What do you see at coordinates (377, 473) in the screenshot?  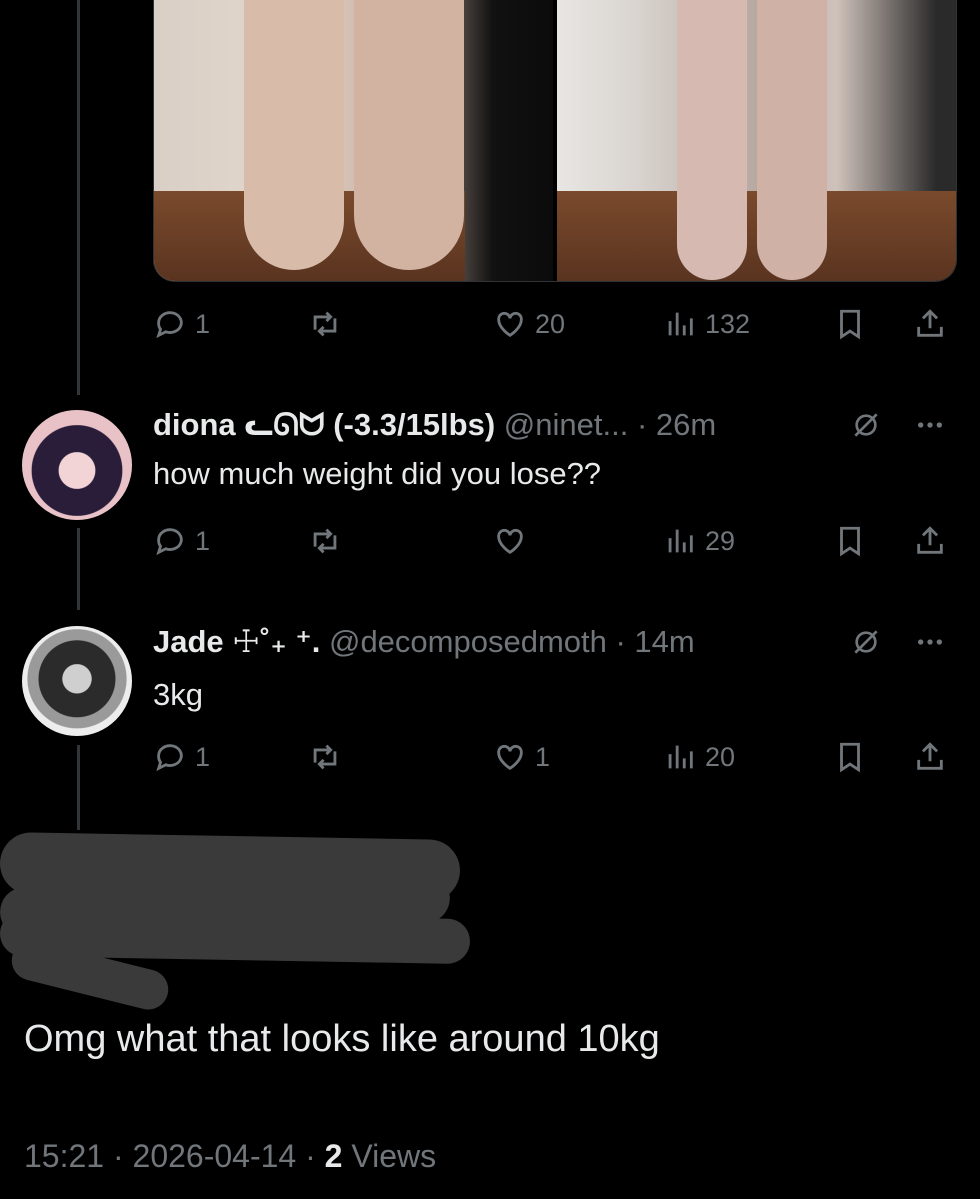 I see `reply-text: how much weight did you lose??` at bounding box center [377, 473].